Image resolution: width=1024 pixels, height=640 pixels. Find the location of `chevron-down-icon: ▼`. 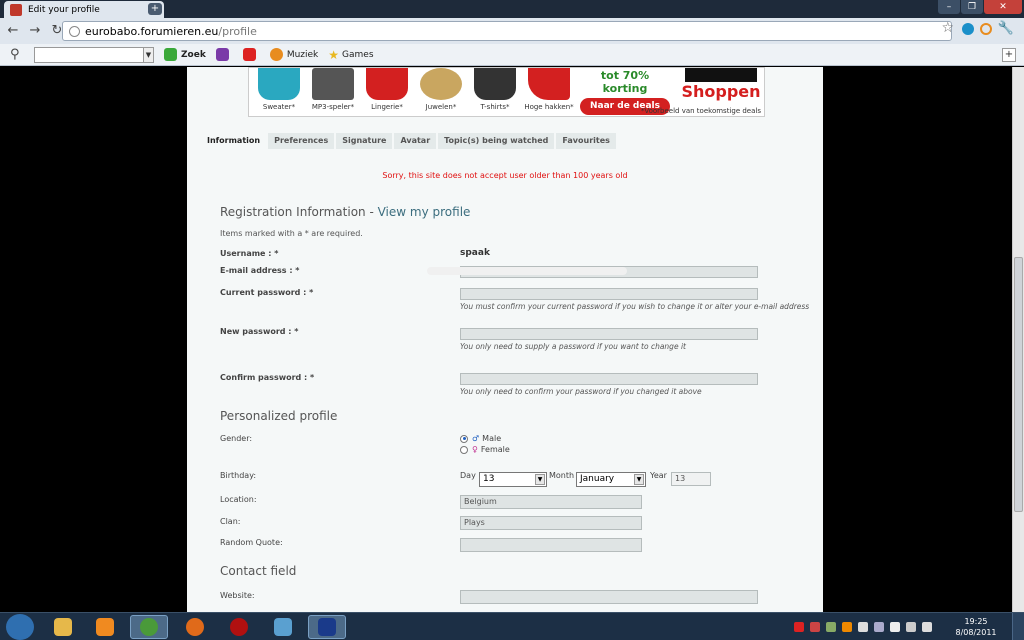

chevron-down-icon: ▼ is located at coordinates (540, 479).